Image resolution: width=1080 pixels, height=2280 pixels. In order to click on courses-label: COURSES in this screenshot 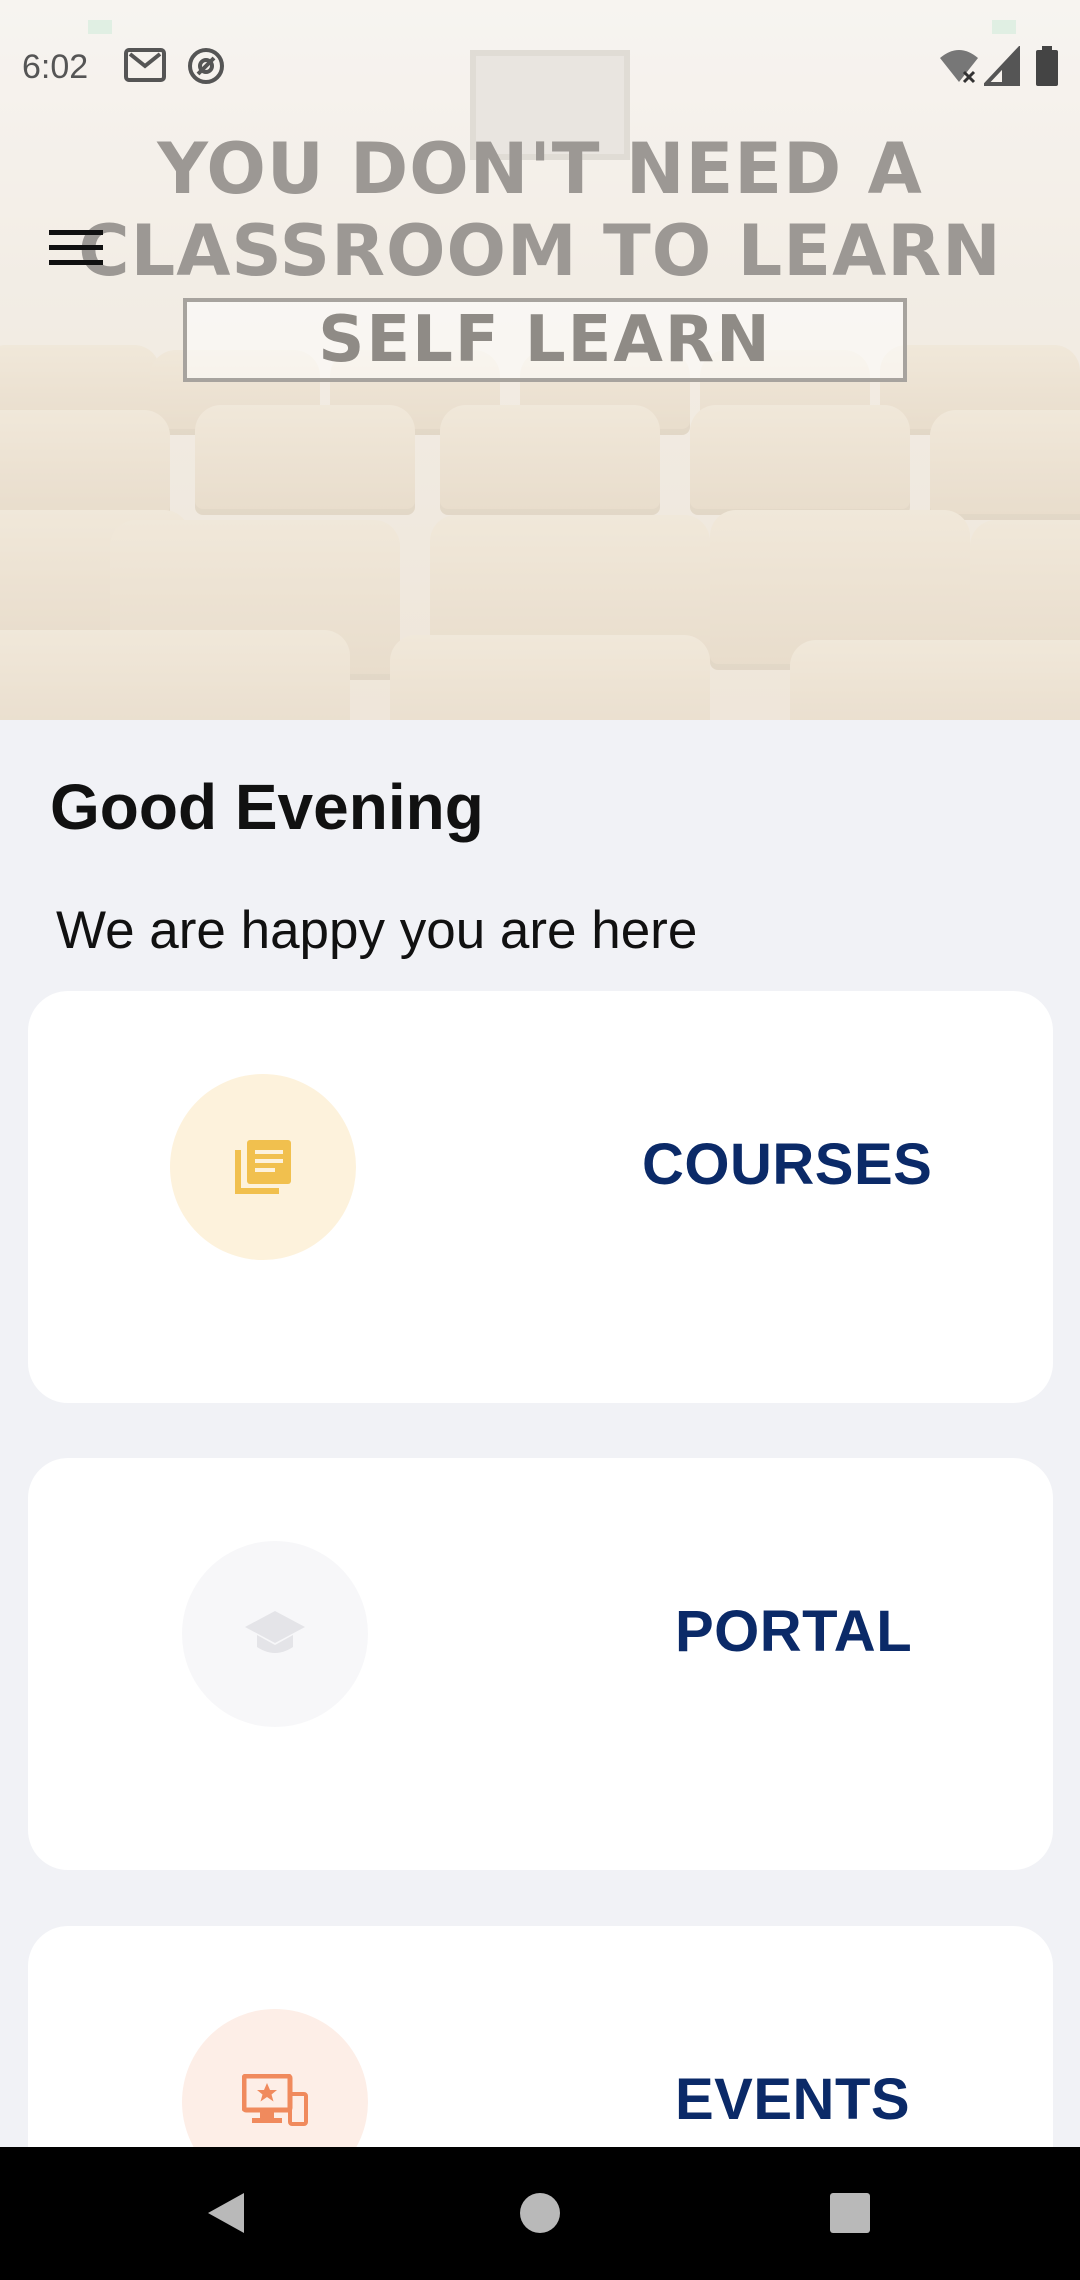, I will do `click(787, 1164)`.